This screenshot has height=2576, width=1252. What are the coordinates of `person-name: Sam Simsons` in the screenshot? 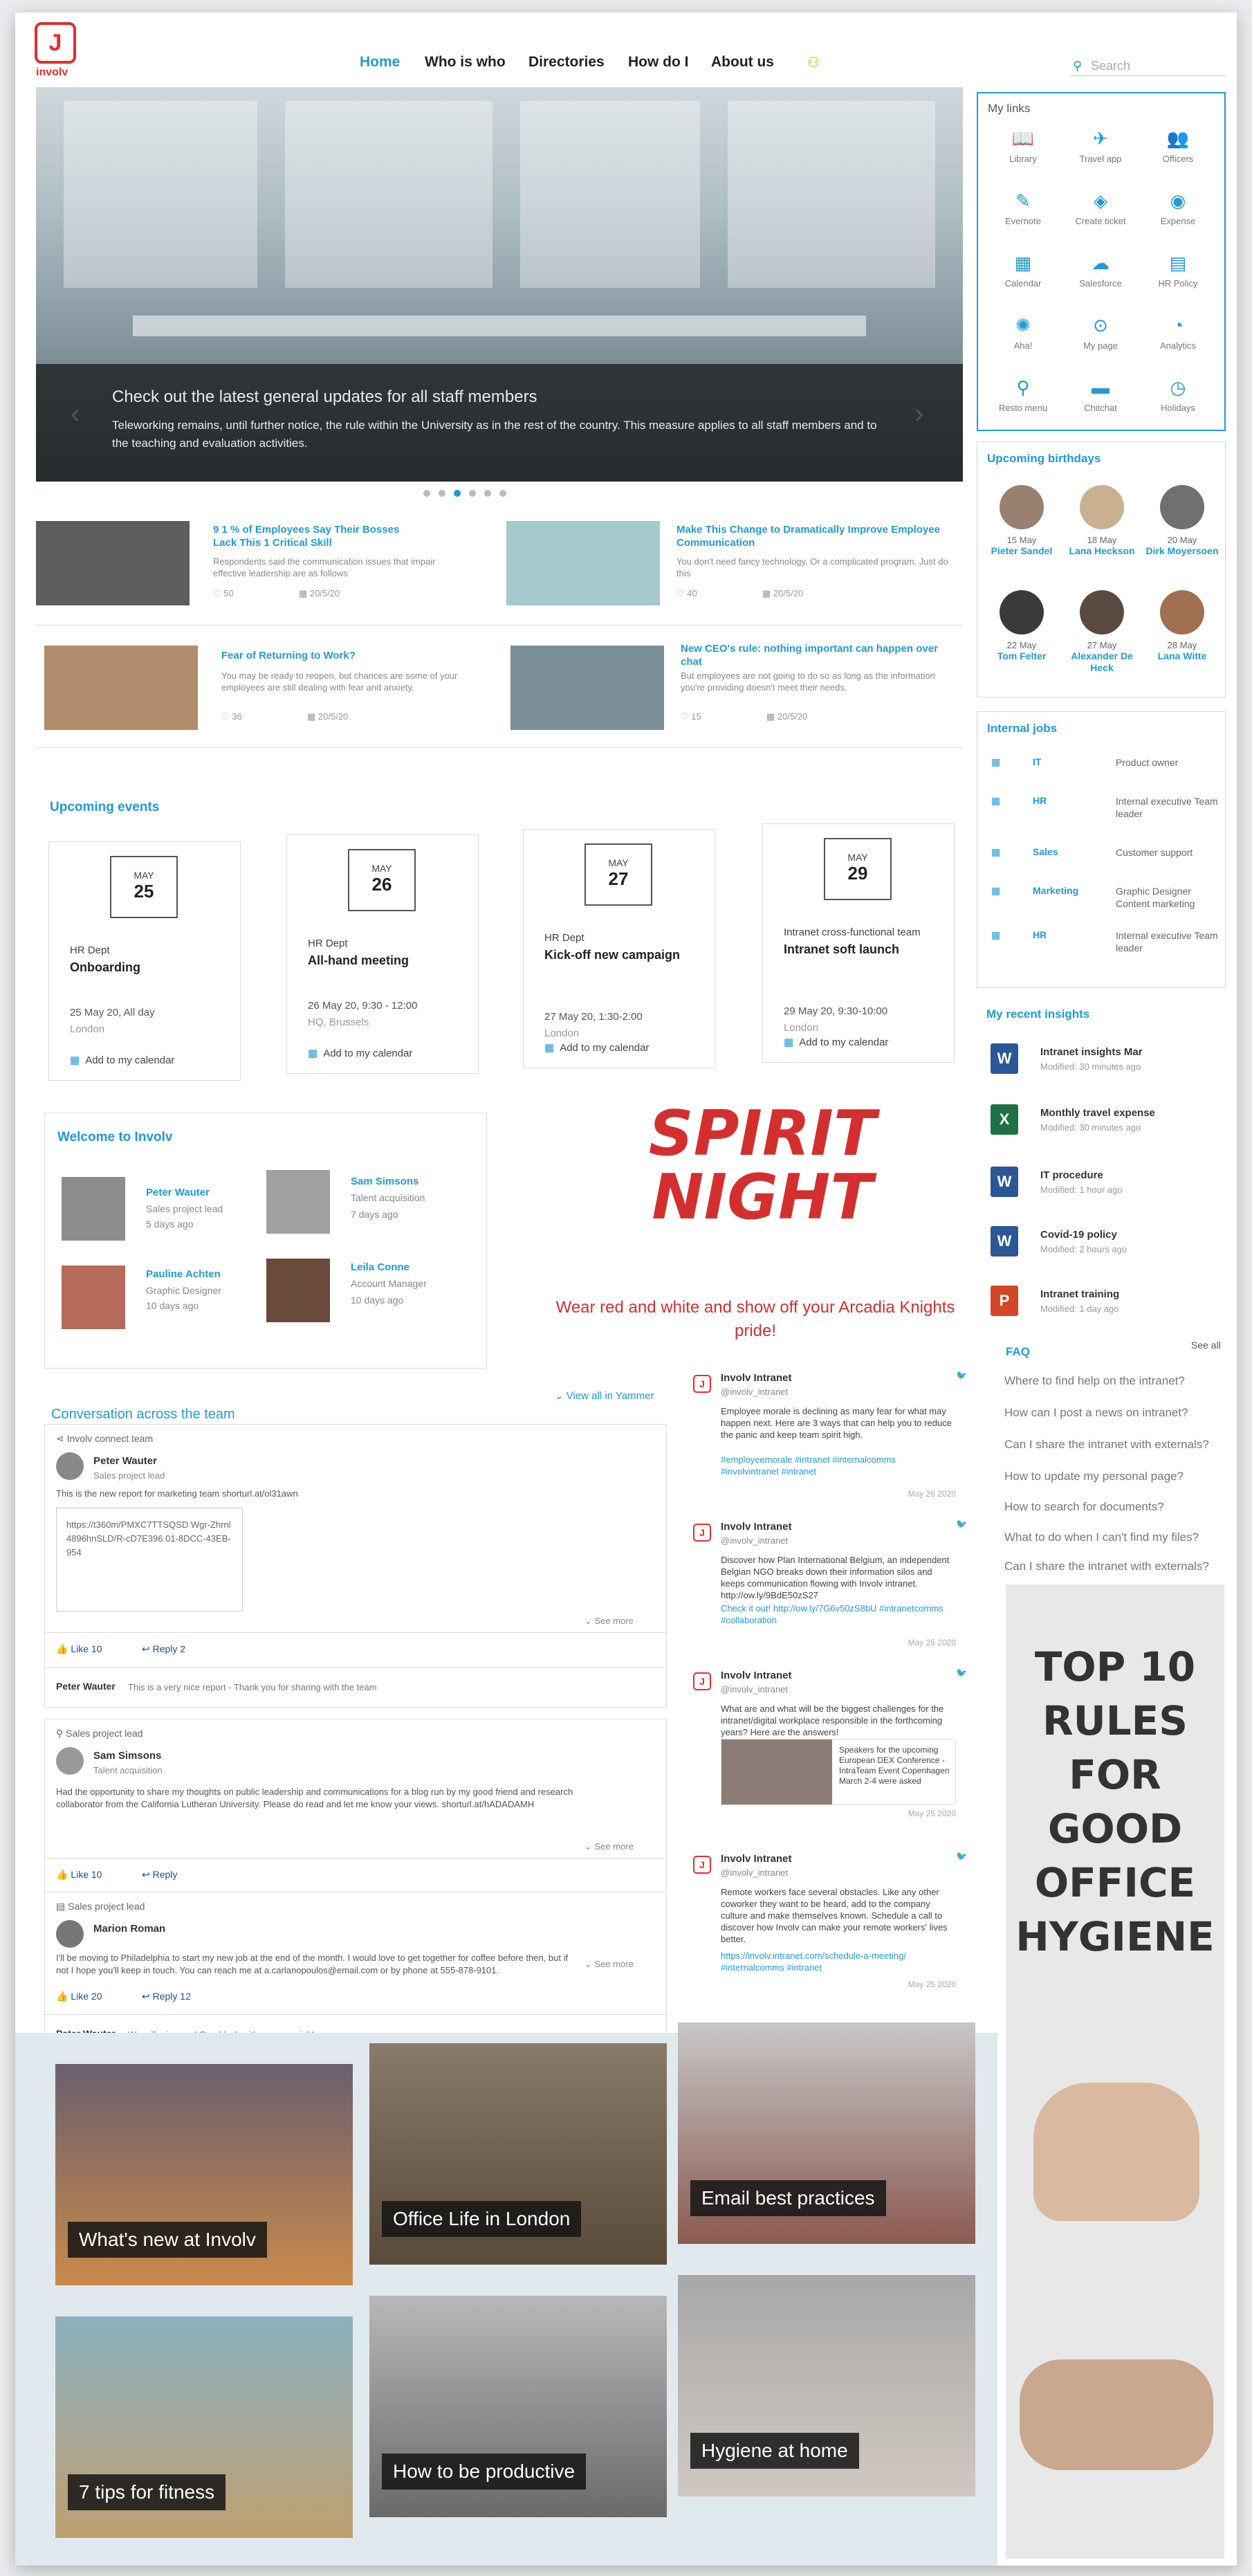 It's located at (385, 1181).